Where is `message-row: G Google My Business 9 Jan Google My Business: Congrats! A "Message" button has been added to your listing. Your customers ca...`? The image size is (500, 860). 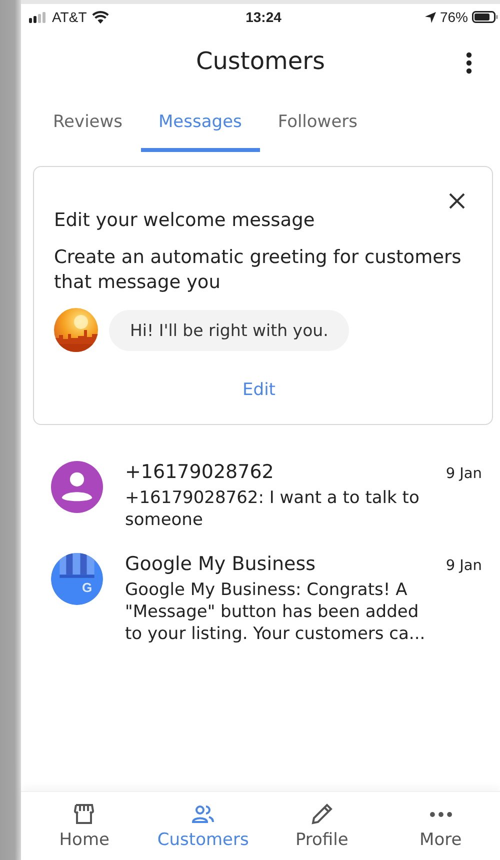 message-row: G Google My Business 9 Jan Google My Business: Congrats! A "Message" button has been added to your listing. Your customers ca... is located at coordinates (266, 599).